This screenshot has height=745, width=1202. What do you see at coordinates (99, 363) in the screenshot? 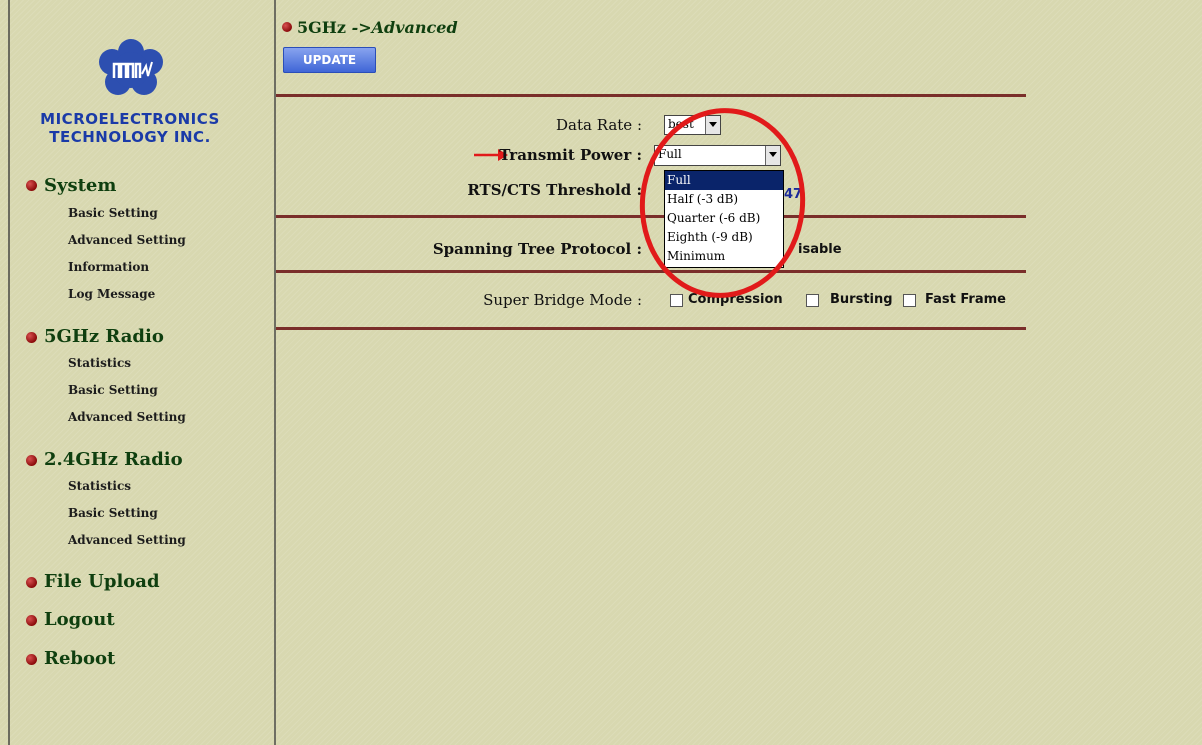
I see `nav-5ghz-statistics: Statistics` at bounding box center [99, 363].